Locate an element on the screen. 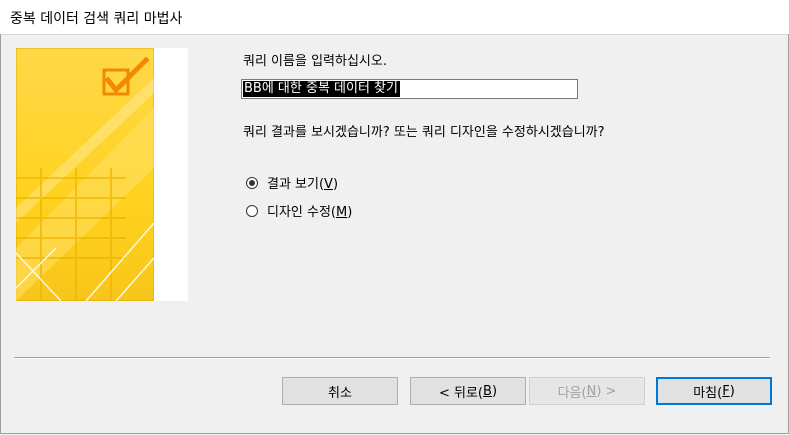 Image resolution: width=789 pixels, height=435 pixels. query-name-value: BB에 대한 중복 데이터 찾기 is located at coordinates (321, 89).